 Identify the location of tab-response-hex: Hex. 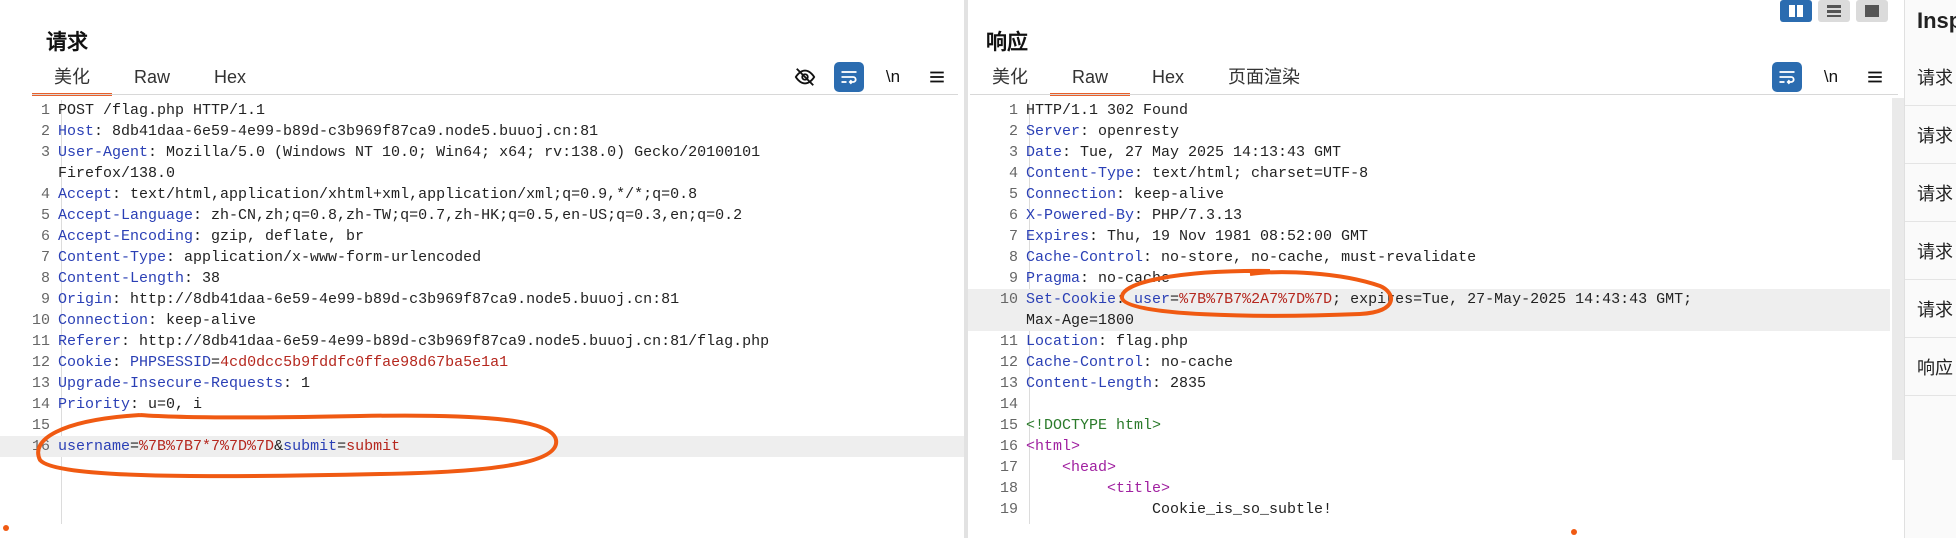
(1168, 78).